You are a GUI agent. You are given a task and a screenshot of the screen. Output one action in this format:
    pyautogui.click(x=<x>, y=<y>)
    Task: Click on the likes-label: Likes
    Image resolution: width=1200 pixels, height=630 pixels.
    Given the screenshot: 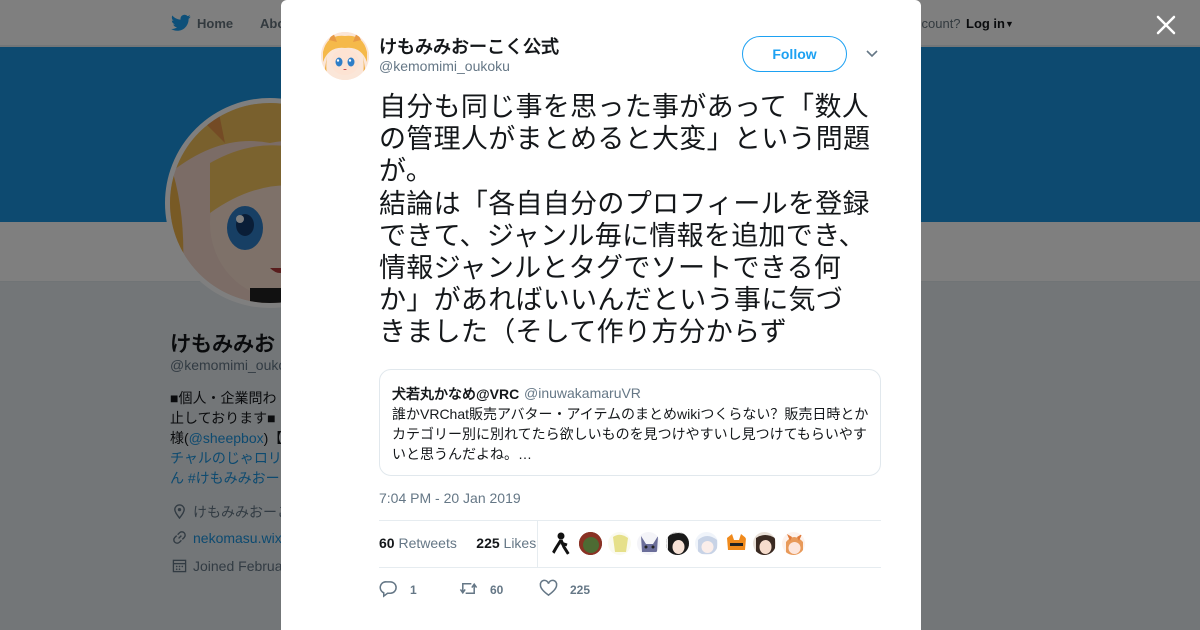 What is the action you would take?
    pyautogui.click(x=520, y=543)
    